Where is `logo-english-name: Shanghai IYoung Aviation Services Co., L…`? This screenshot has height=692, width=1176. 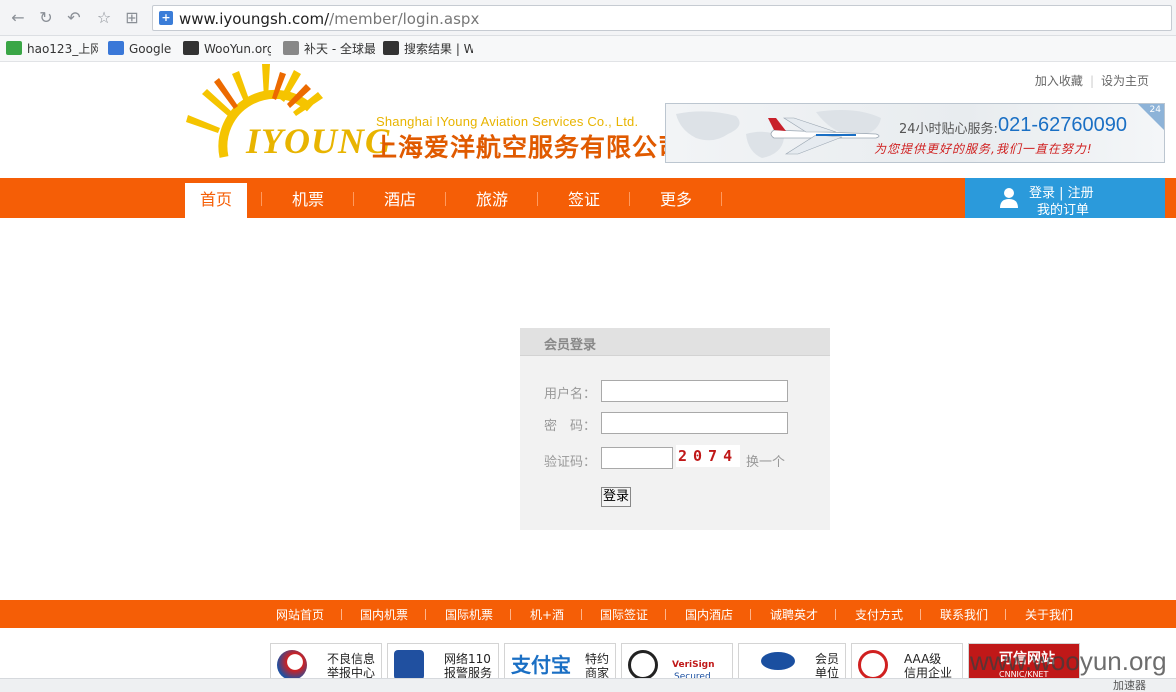 logo-english-name: Shanghai IYoung Aviation Services Co., L… is located at coordinates (507, 121).